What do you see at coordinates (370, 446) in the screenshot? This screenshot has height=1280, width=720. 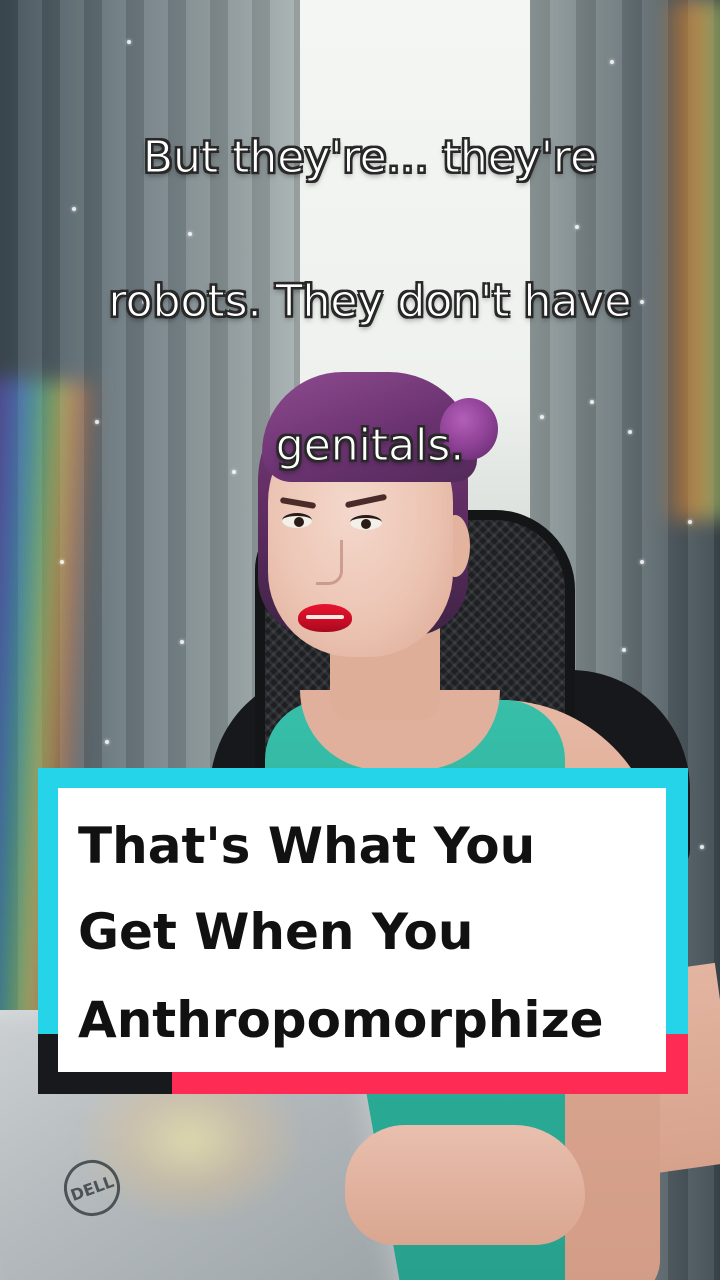 I see `caption-line: genitals.` at bounding box center [370, 446].